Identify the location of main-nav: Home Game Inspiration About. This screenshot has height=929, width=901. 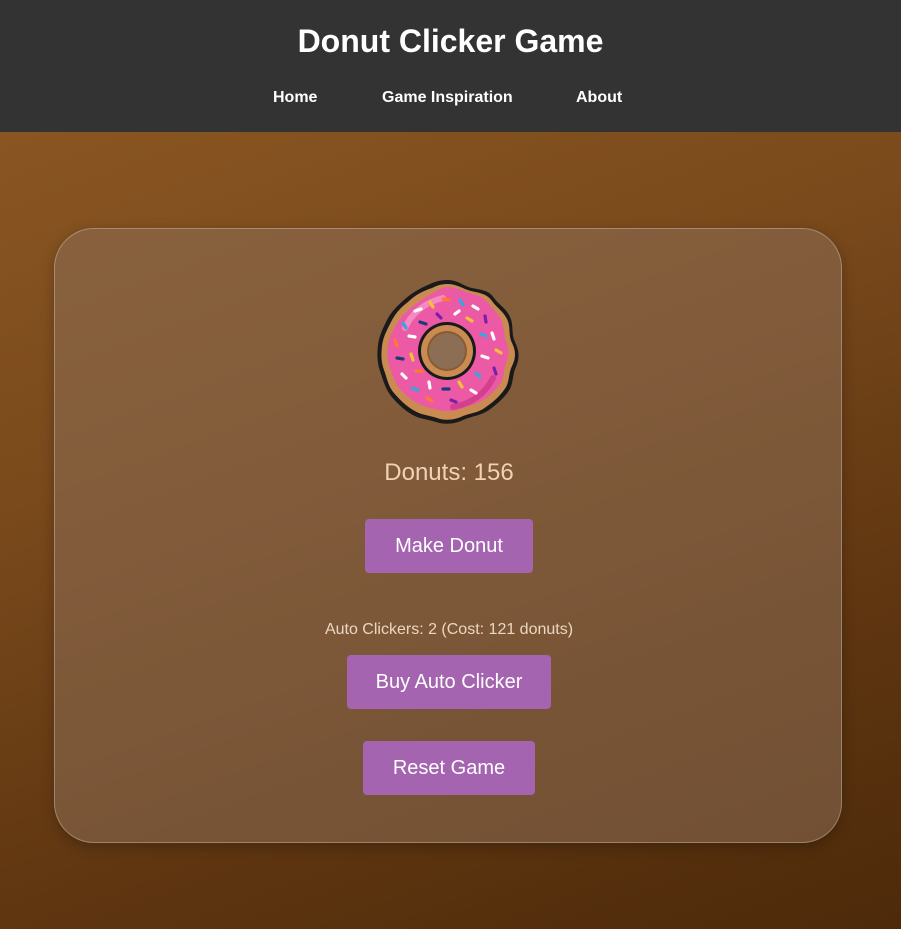
(450, 99).